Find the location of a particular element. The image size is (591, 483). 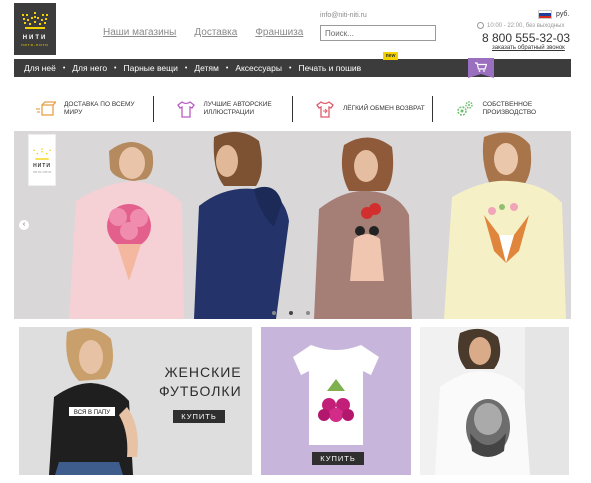

clock-icon is located at coordinates (480, 25).